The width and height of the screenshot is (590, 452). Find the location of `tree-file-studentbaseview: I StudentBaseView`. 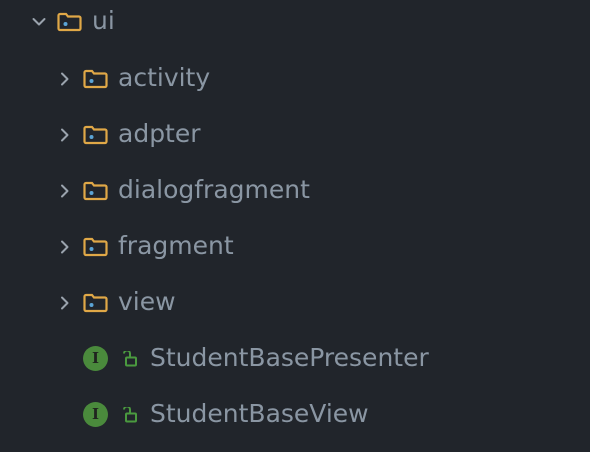

tree-file-studentbaseview: I StudentBaseView is located at coordinates (295, 414).